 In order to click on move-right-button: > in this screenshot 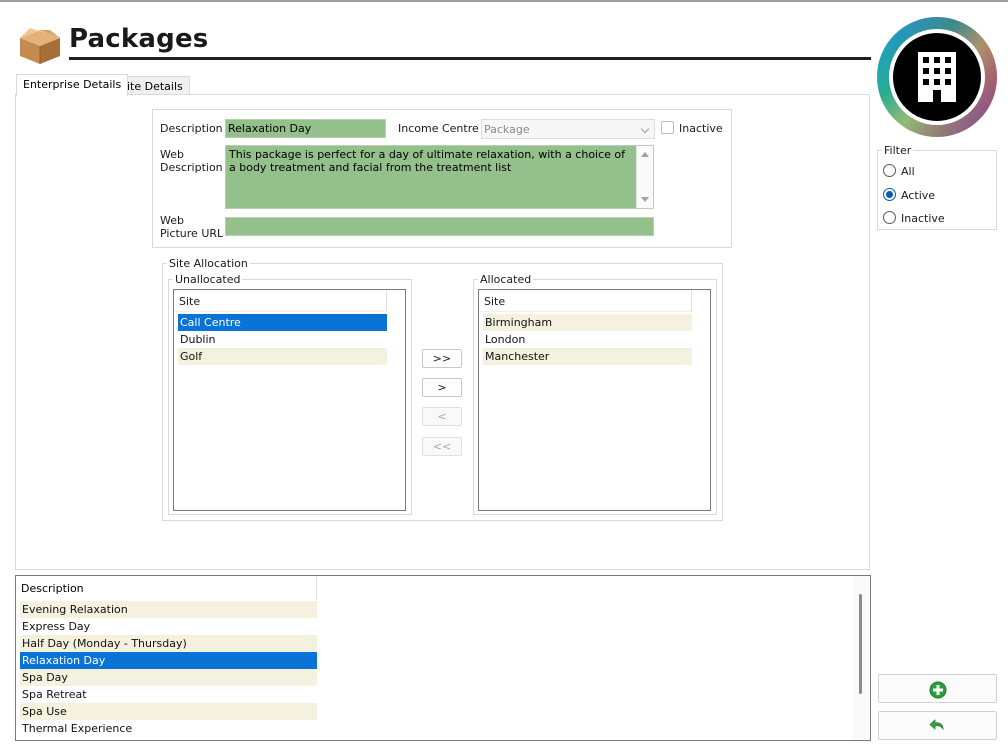, I will do `click(442, 387)`.